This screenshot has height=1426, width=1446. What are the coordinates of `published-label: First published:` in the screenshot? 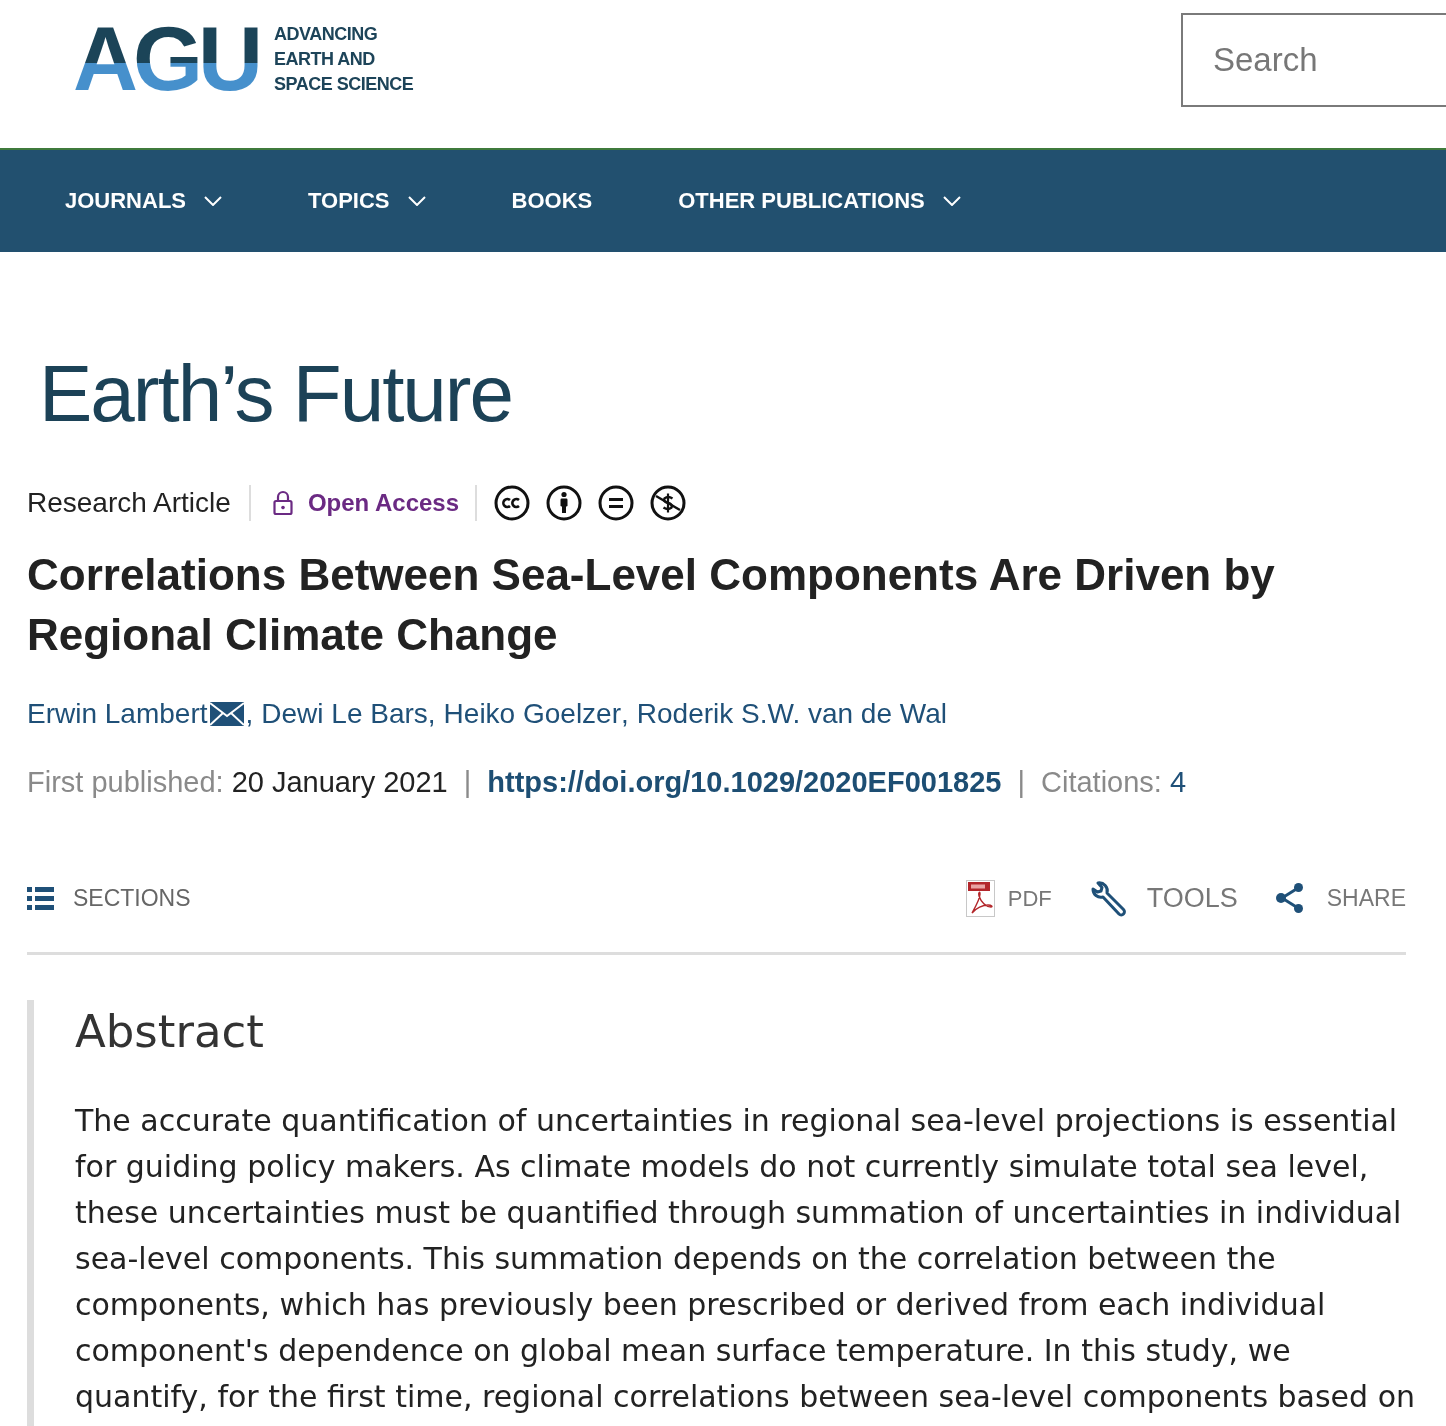 It's located at (125, 783).